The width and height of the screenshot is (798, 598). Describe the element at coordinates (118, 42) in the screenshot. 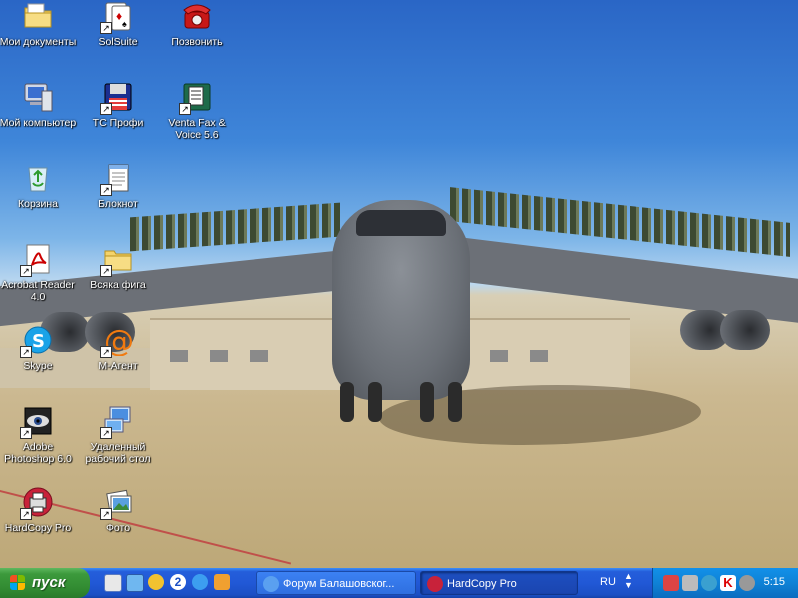

I see `icon-label: SolSuite` at that location.